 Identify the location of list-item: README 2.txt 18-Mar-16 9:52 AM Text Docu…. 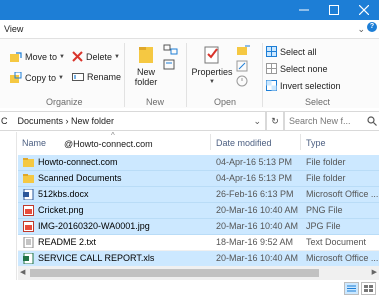
(198, 243).